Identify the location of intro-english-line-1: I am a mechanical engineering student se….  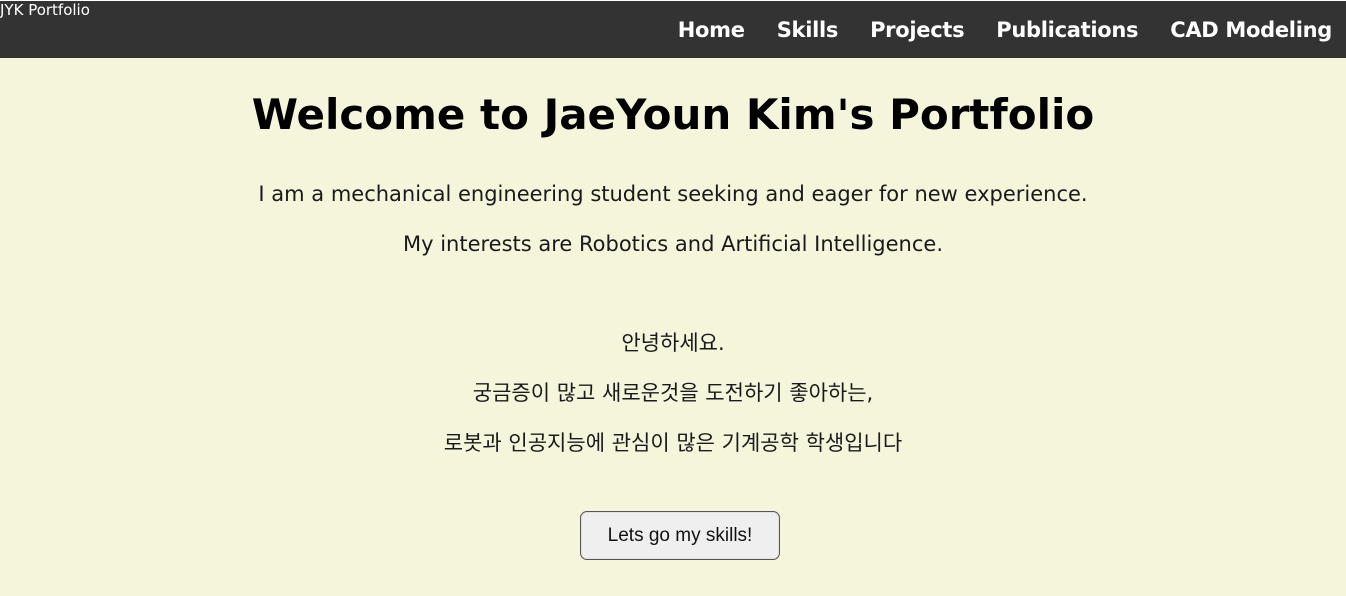
(673, 194).